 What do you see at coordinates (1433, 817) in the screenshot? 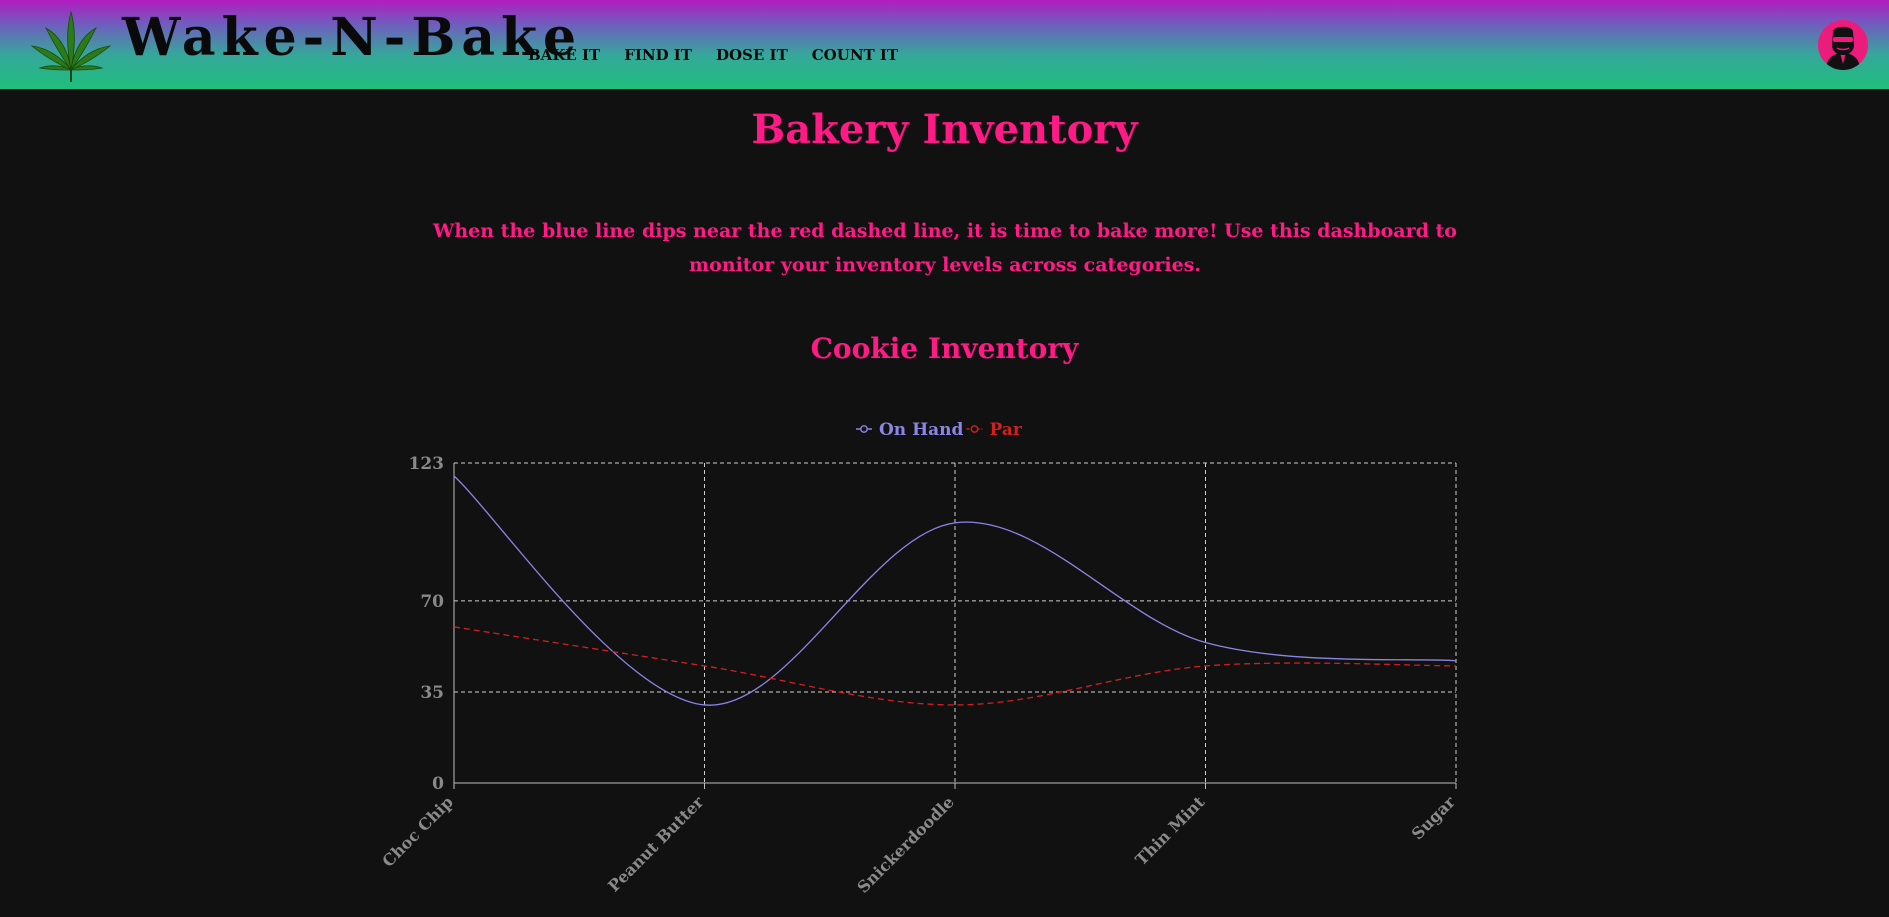
I see `x-tick-label: Sugar` at bounding box center [1433, 817].